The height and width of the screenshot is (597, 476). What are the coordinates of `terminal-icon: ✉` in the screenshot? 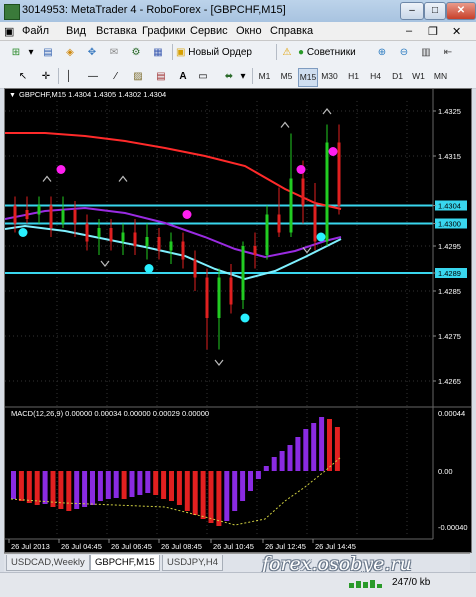 It's located at (114, 53).